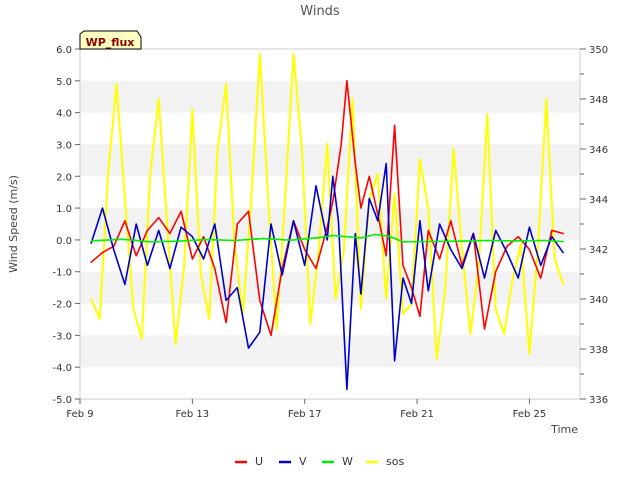  I want to click on y-tick-label: -4.0, so click(62, 368).